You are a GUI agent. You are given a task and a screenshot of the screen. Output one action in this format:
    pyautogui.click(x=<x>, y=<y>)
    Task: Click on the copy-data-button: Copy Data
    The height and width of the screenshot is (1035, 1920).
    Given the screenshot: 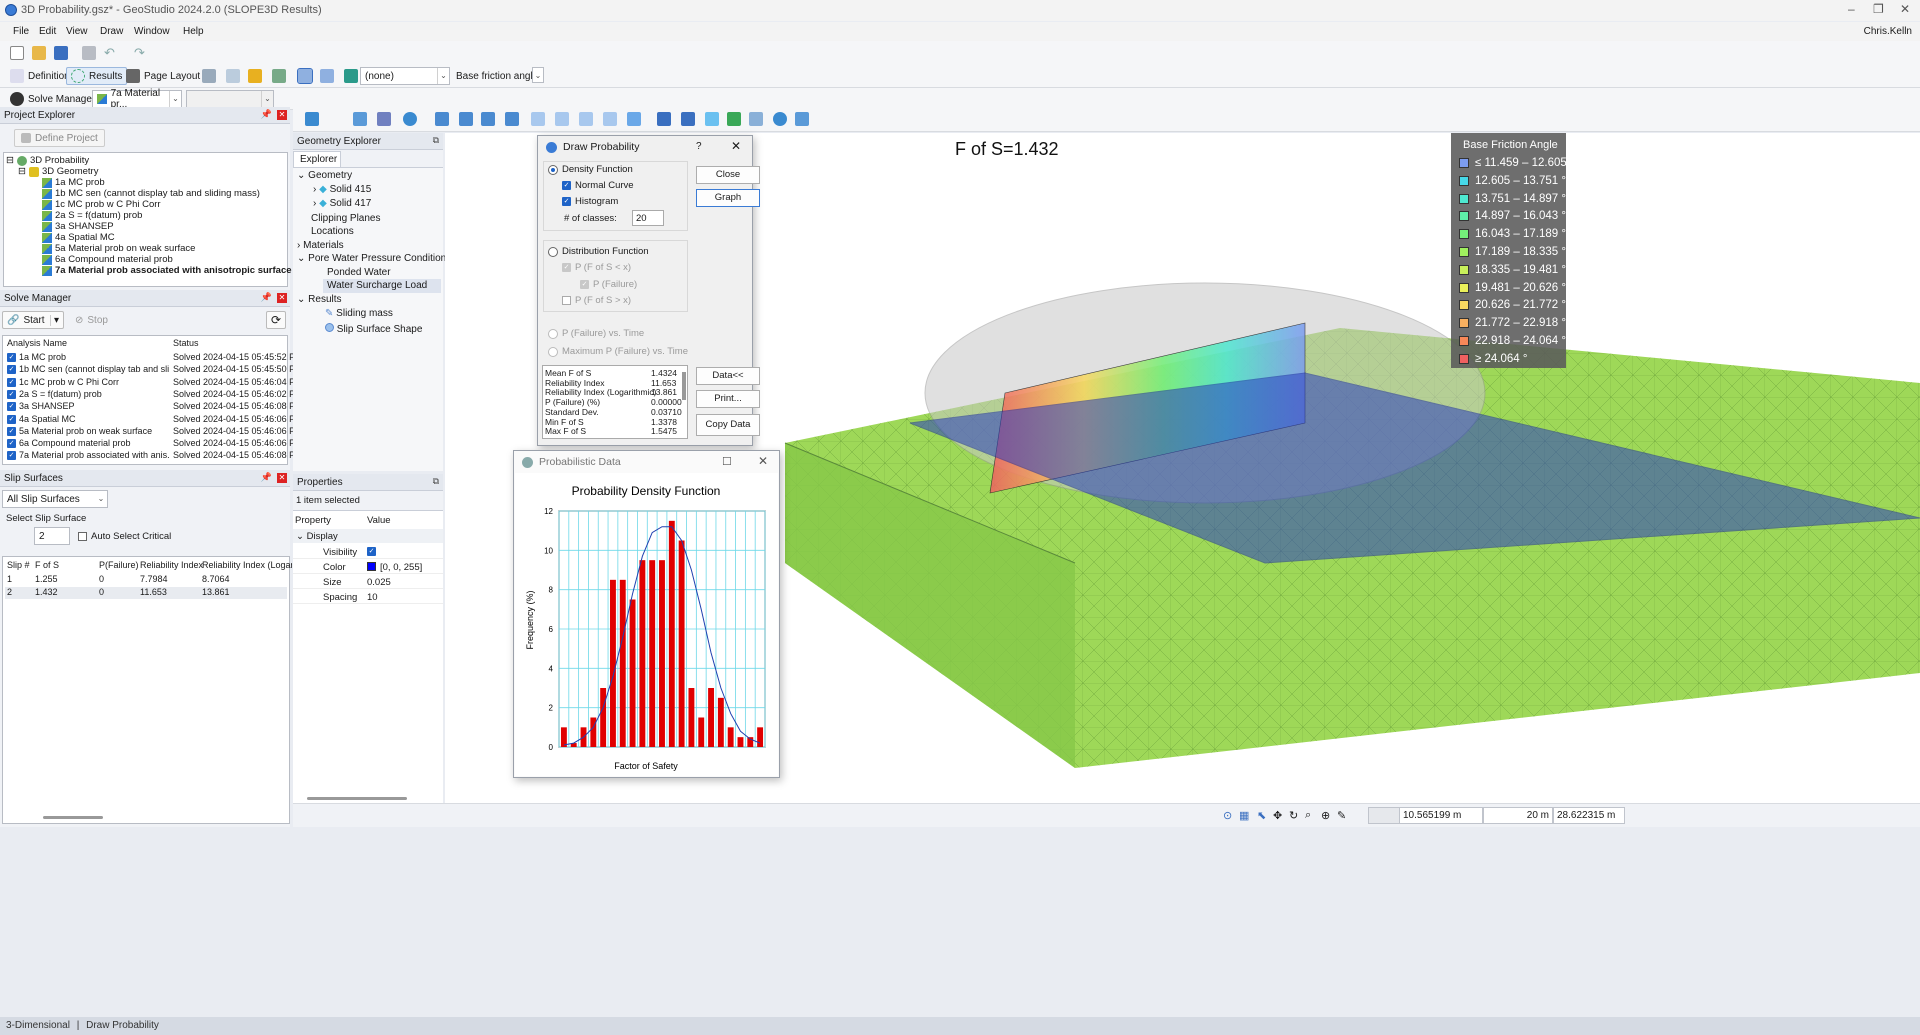 What is the action you would take?
    pyautogui.click(x=728, y=425)
    